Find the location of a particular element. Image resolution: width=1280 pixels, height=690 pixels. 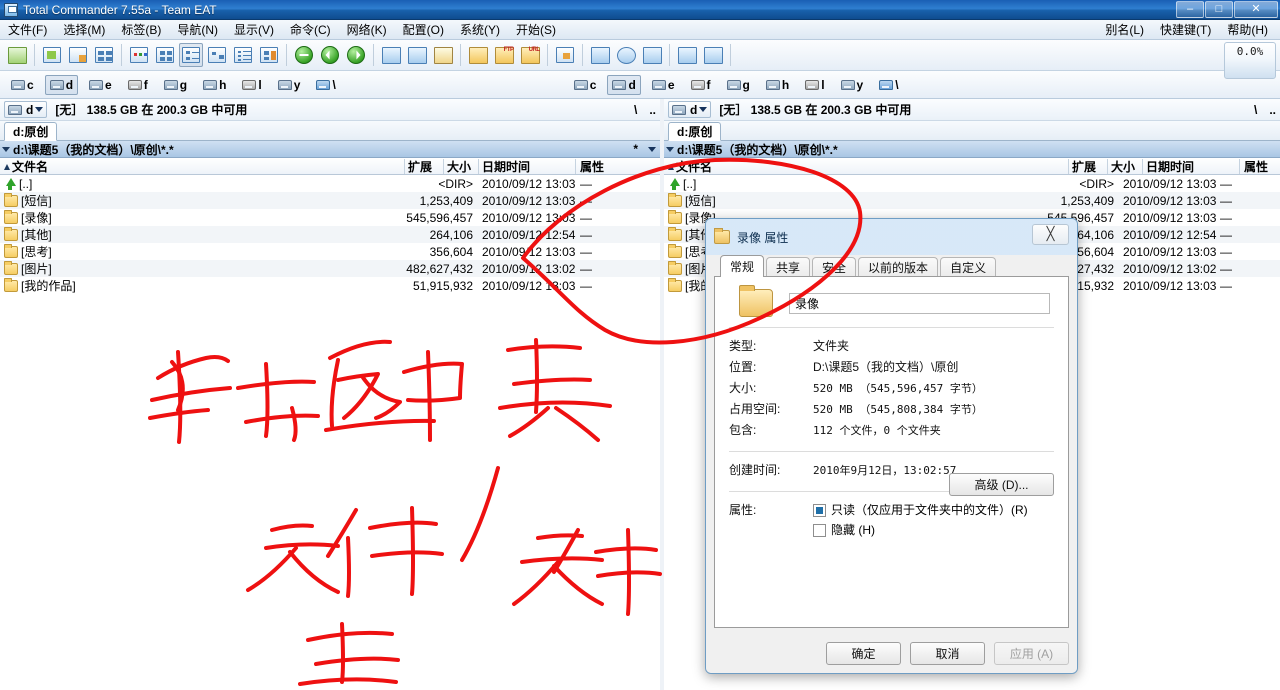

network-icon is located at coordinates (600, 55).